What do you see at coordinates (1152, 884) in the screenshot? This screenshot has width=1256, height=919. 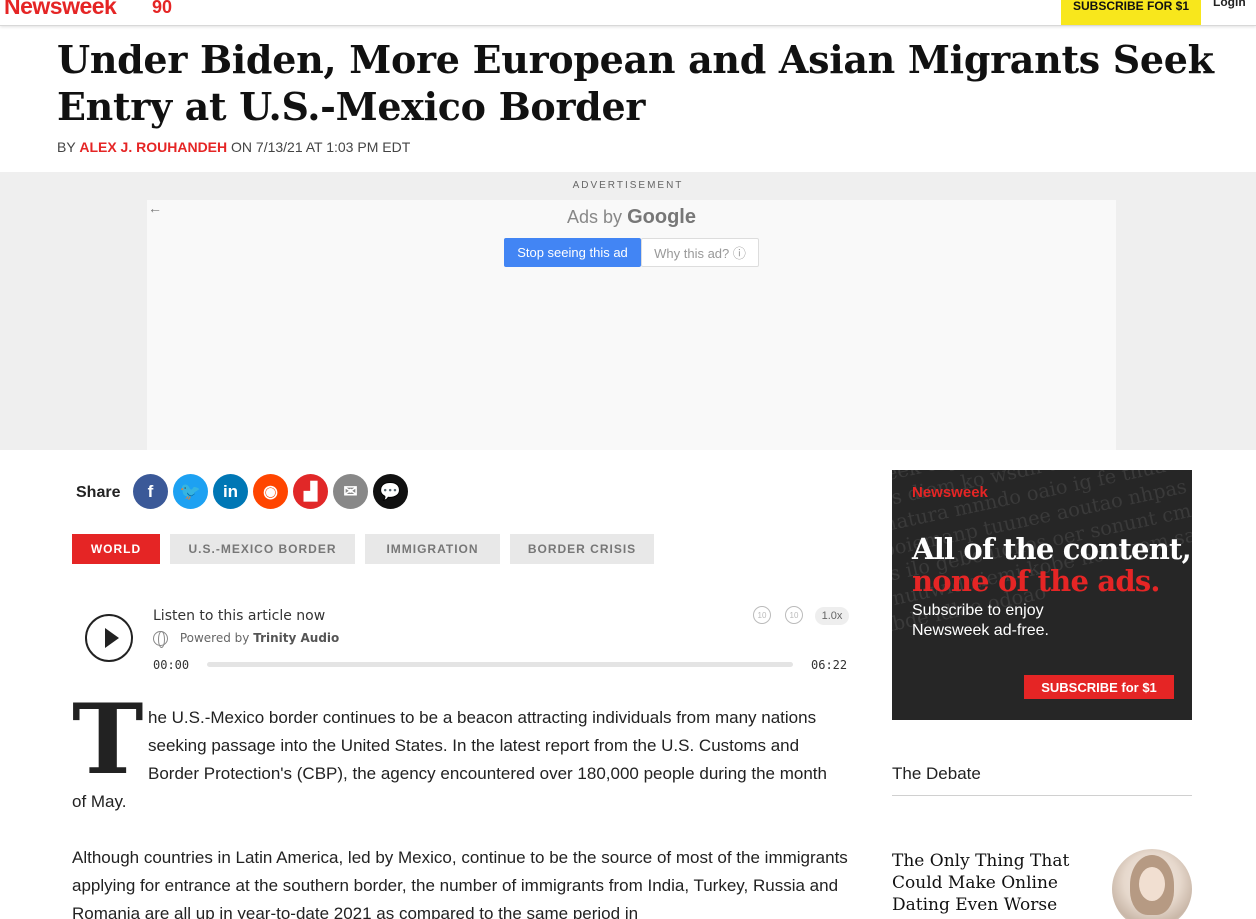 I see `debate-author-avatar` at bounding box center [1152, 884].